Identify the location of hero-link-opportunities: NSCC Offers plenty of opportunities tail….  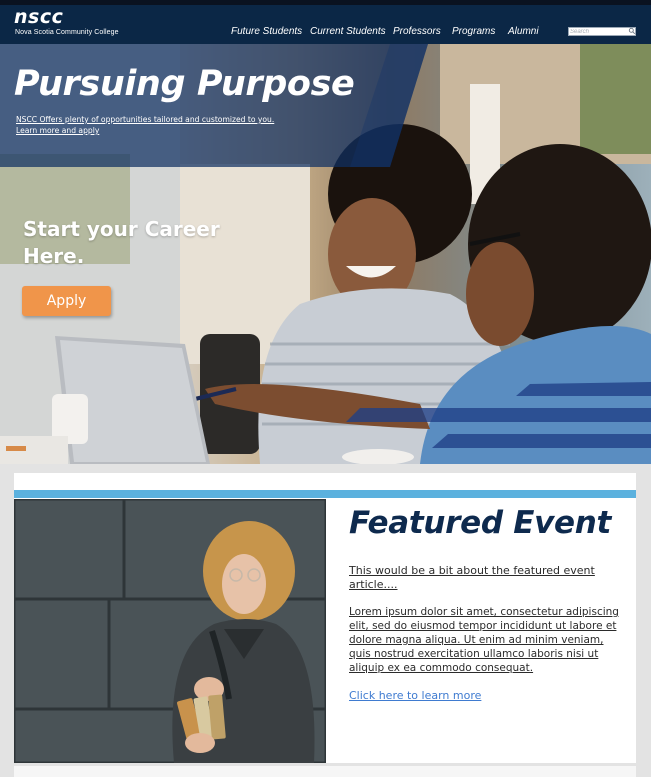
(145, 119).